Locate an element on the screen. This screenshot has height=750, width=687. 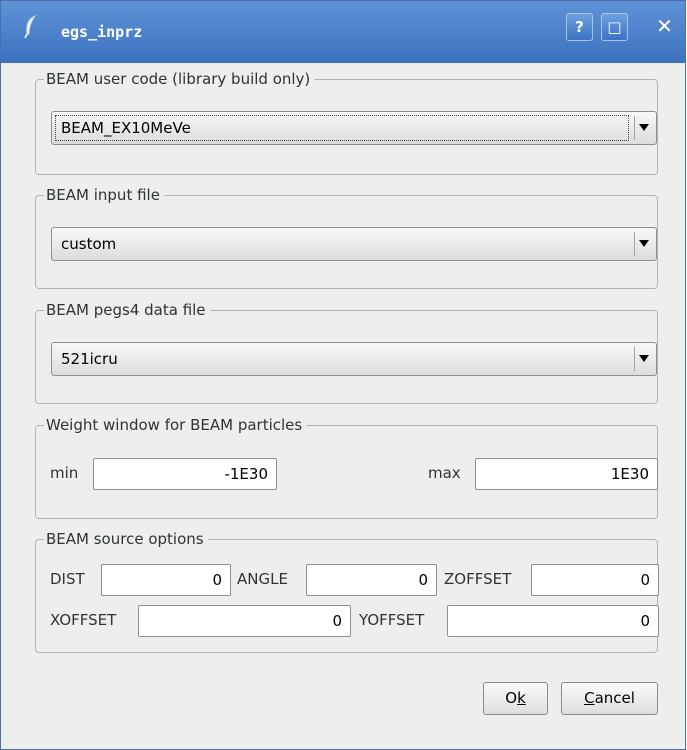
dist-label: DIST is located at coordinates (67, 579).